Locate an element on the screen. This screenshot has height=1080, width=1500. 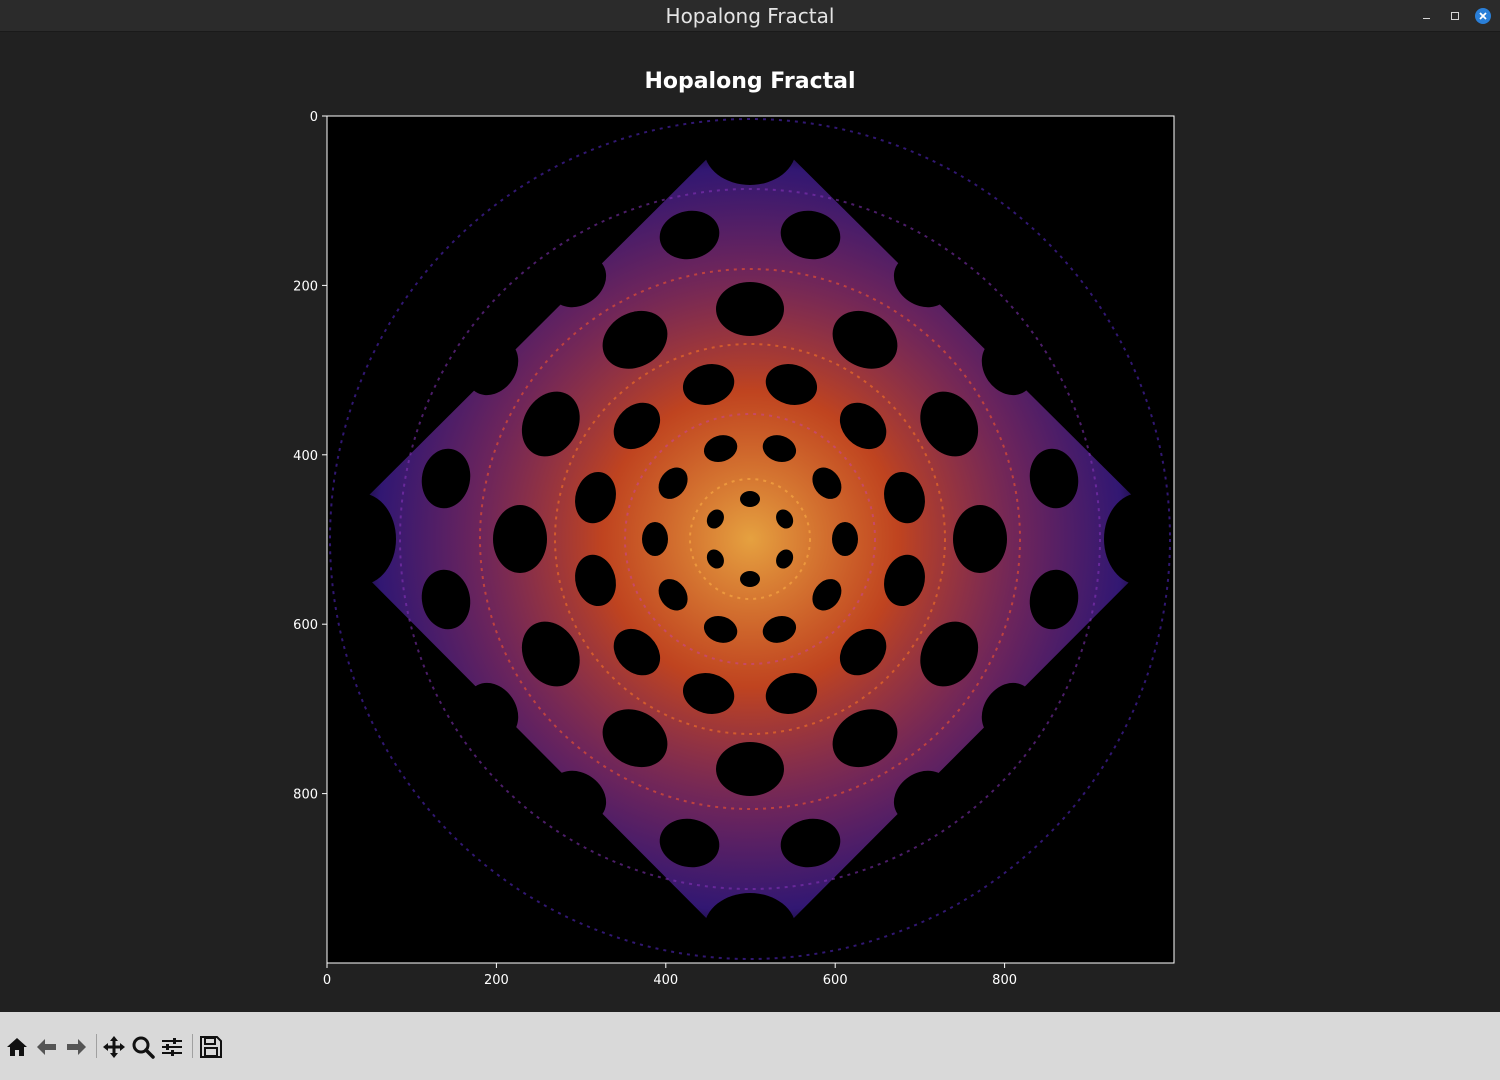
forward-button is located at coordinates (76, 1047).